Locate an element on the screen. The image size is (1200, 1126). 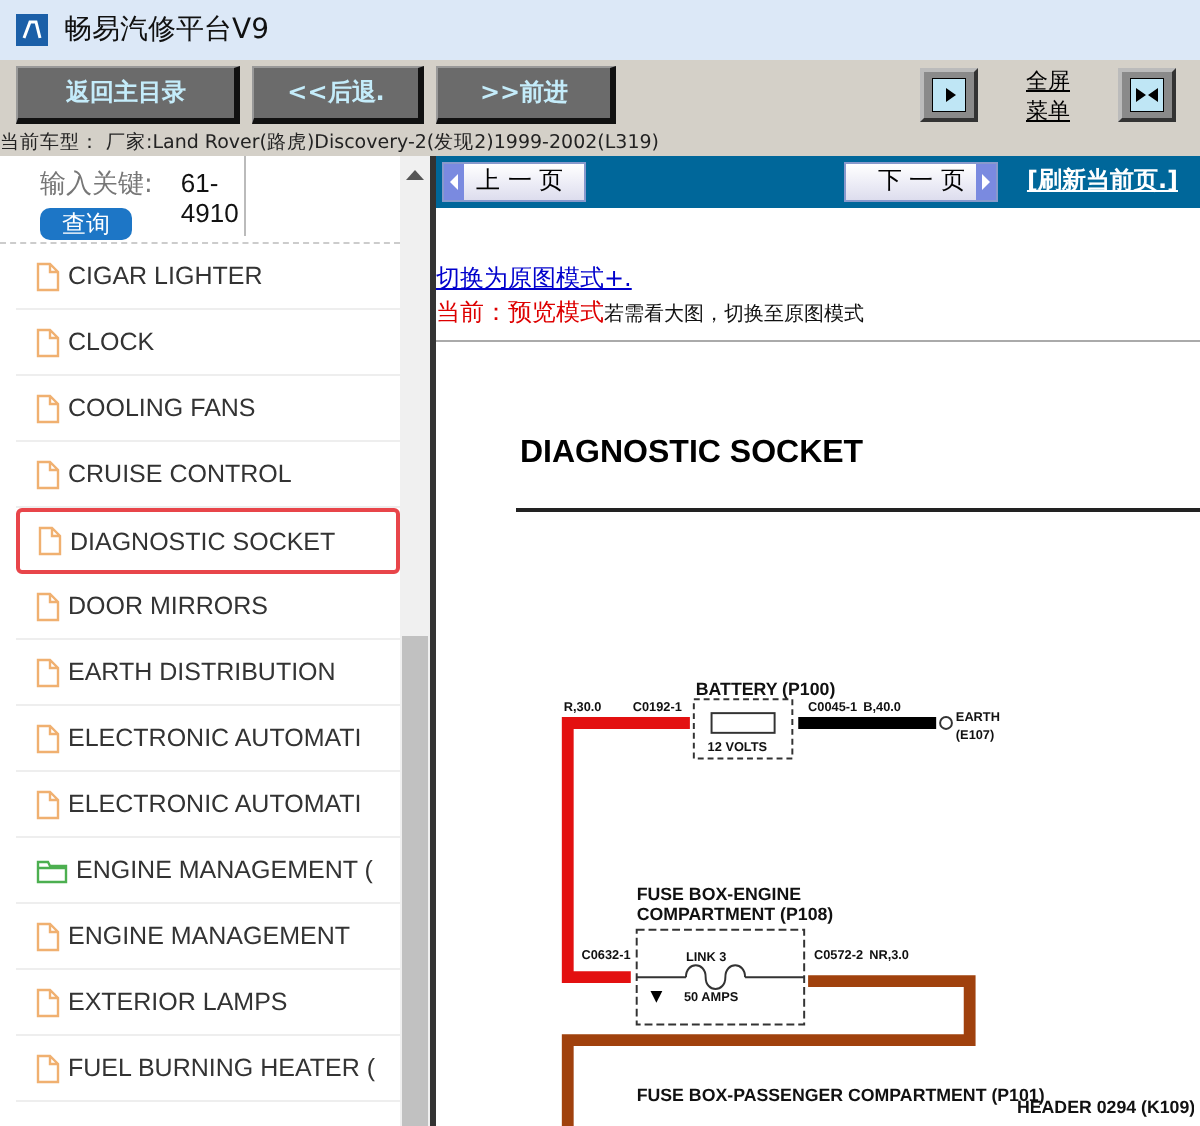
expand-button is located at coordinates (949, 95).